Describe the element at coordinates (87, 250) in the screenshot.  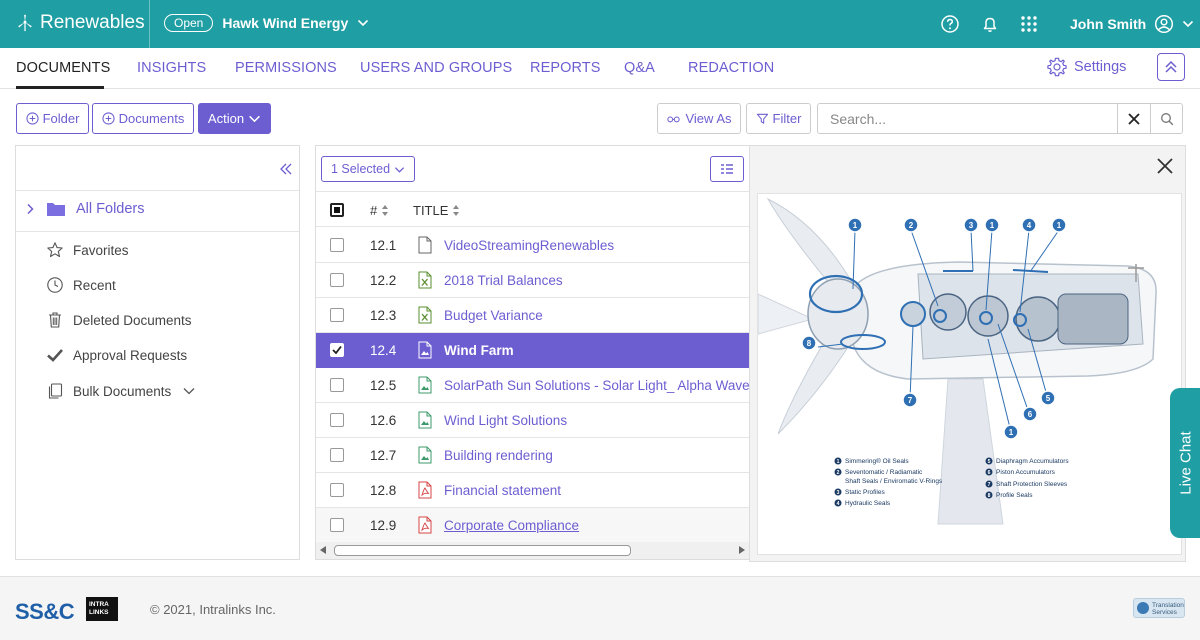
I see `sidebar-item-favorites: Favorites` at that location.